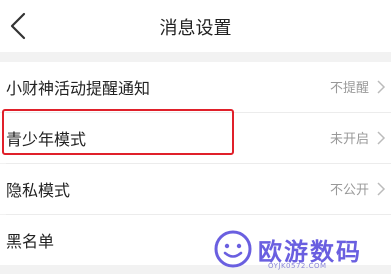 The image size is (391, 274). What do you see at coordinates (30, 241) in the screenshot?
I see `setting-label: 黑名单` at bounding box center [30, 241].